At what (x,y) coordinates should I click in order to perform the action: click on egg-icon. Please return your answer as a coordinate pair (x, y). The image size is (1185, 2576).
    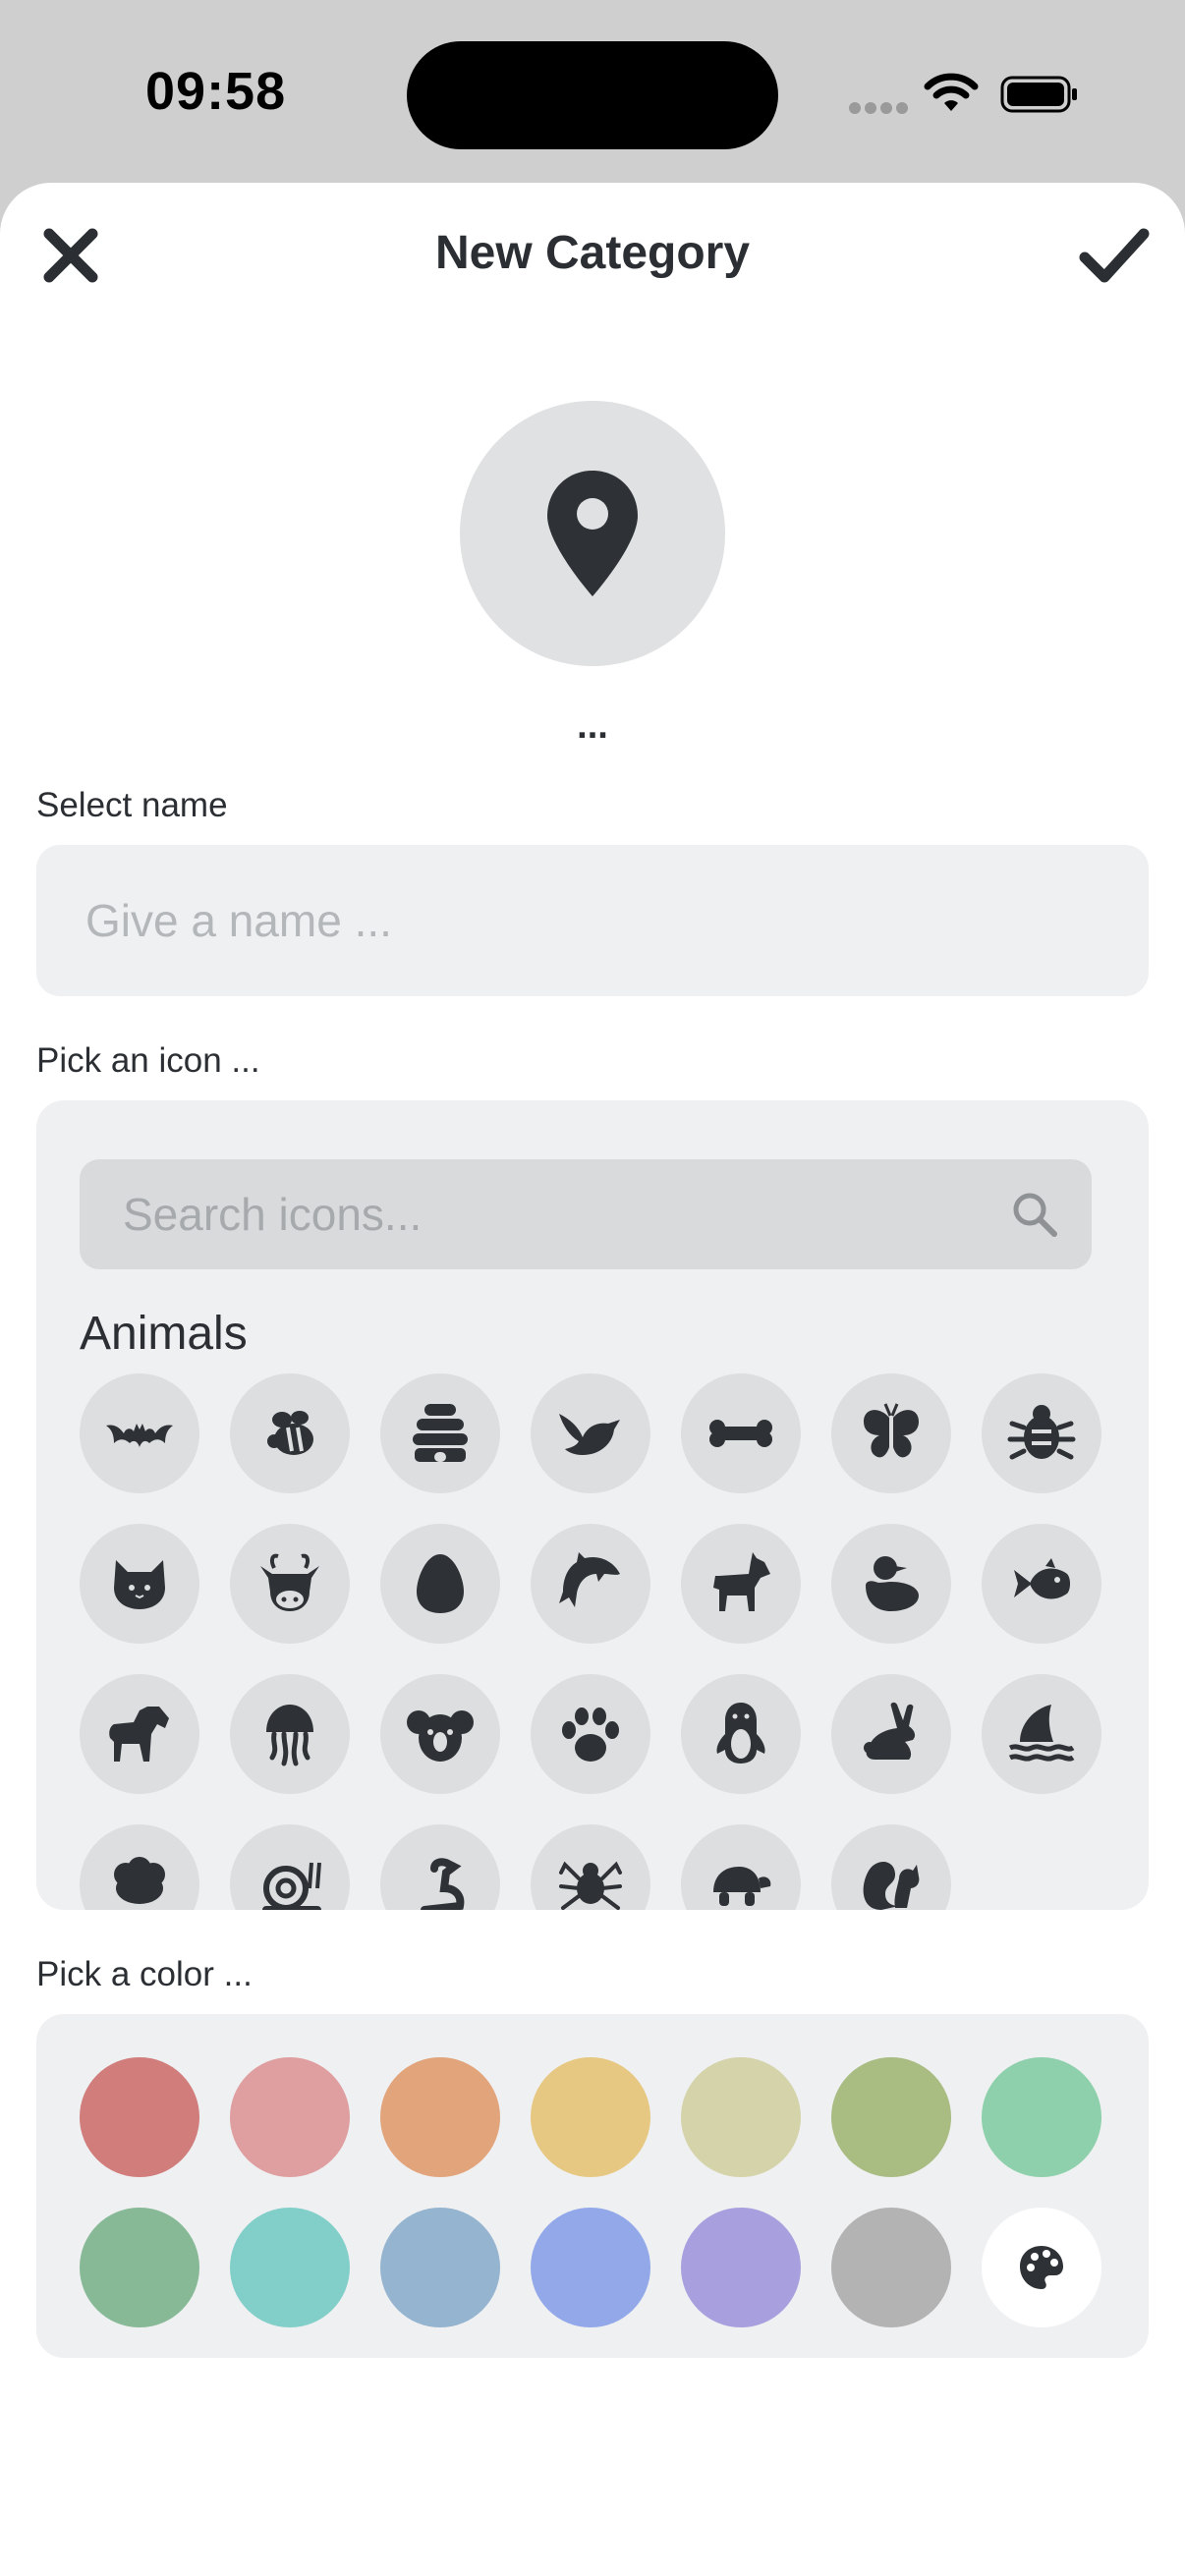
    Looking at the image, I should click on (441, 1583).